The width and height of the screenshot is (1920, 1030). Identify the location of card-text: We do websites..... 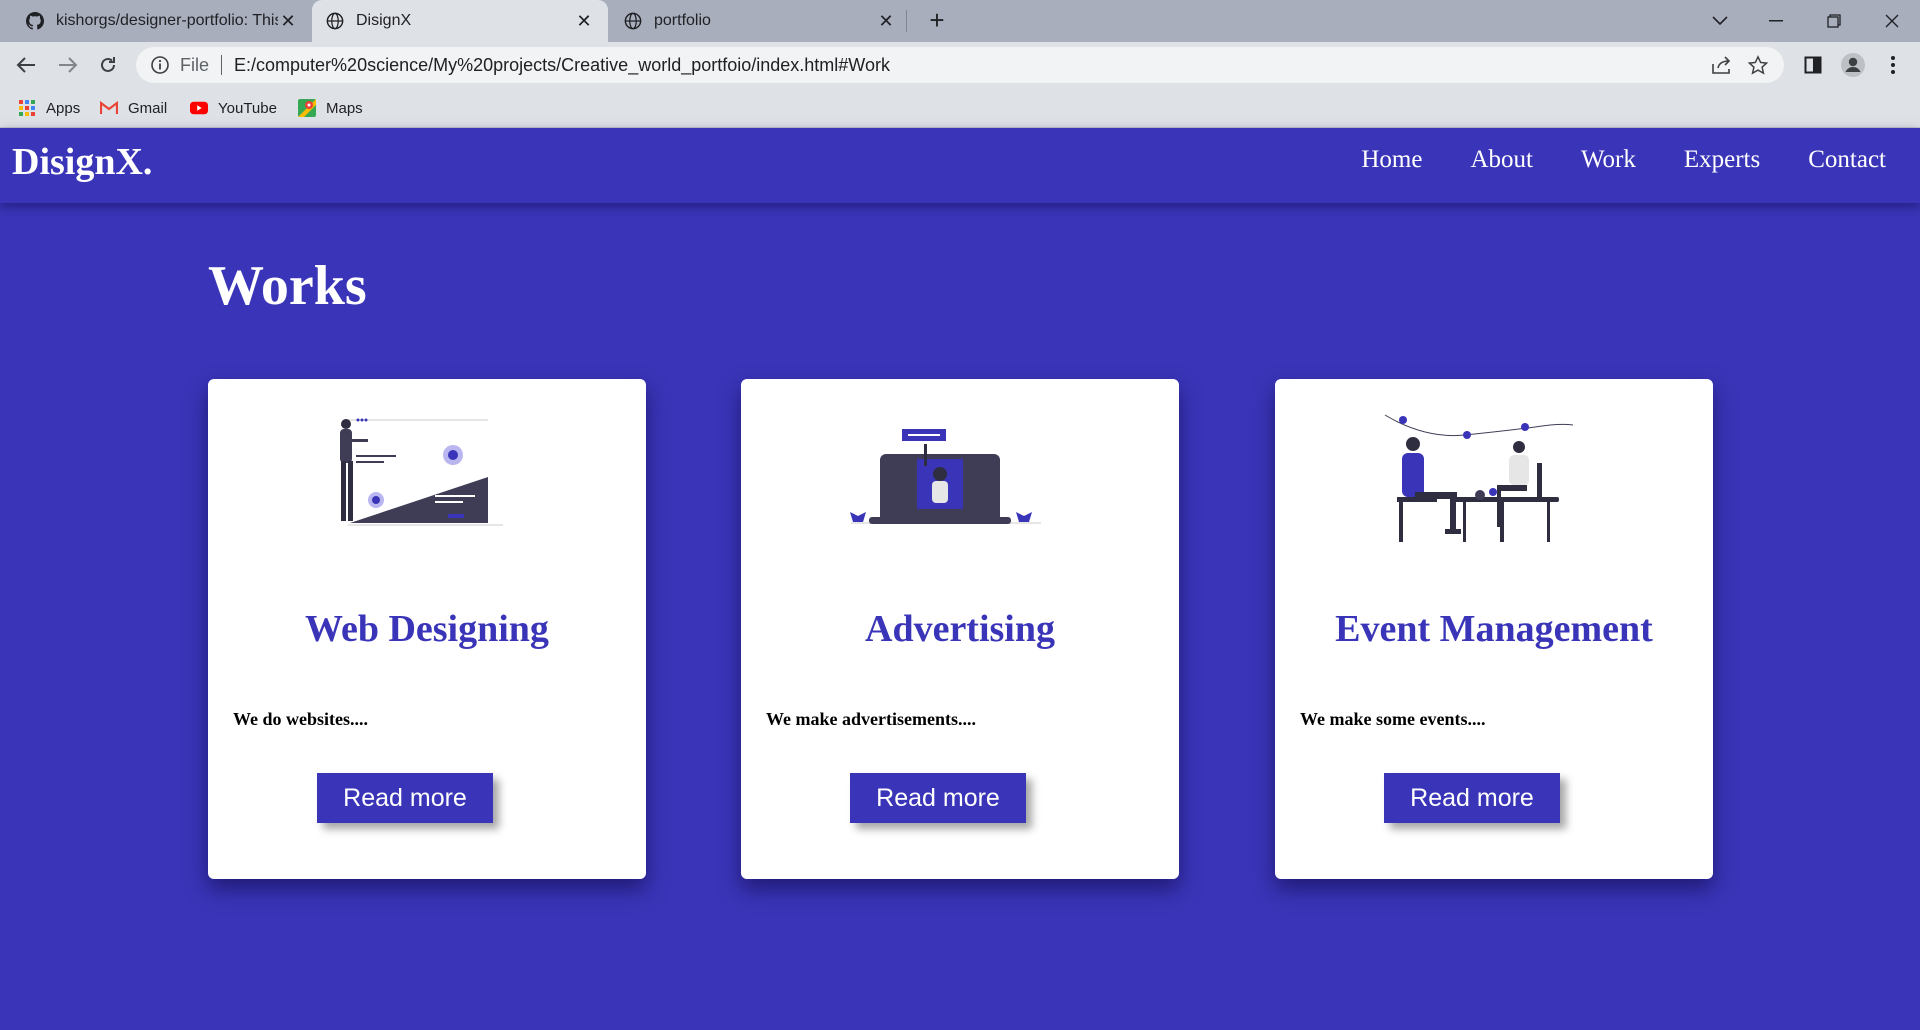
(300, 719).